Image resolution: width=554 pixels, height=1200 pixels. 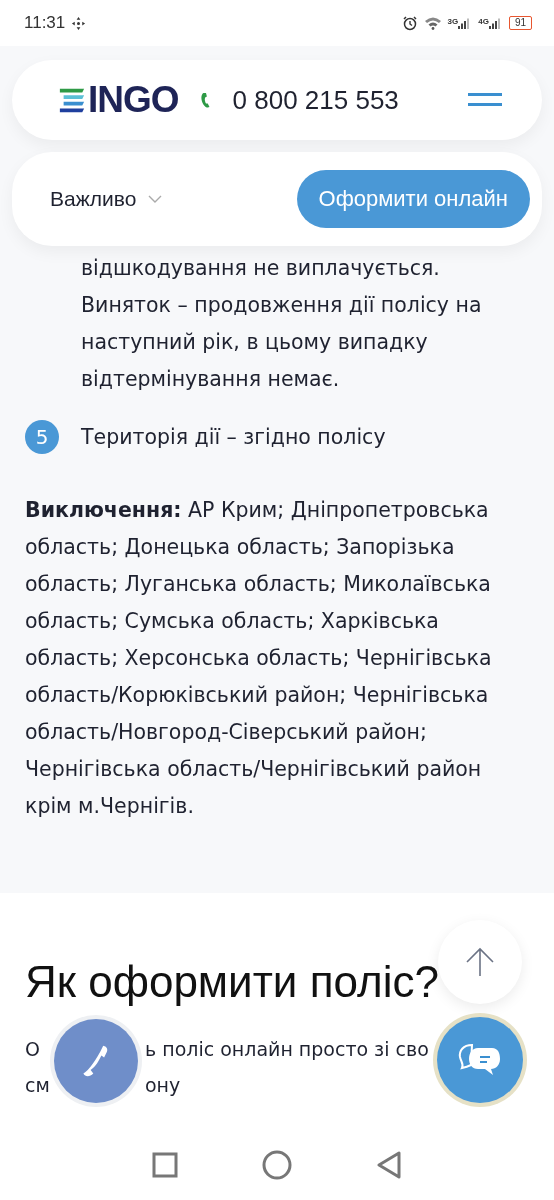 What do you see at coordinates (32, 1049) in the screenshot?
I see `section-text: О` at bounding box center [32, 1049].